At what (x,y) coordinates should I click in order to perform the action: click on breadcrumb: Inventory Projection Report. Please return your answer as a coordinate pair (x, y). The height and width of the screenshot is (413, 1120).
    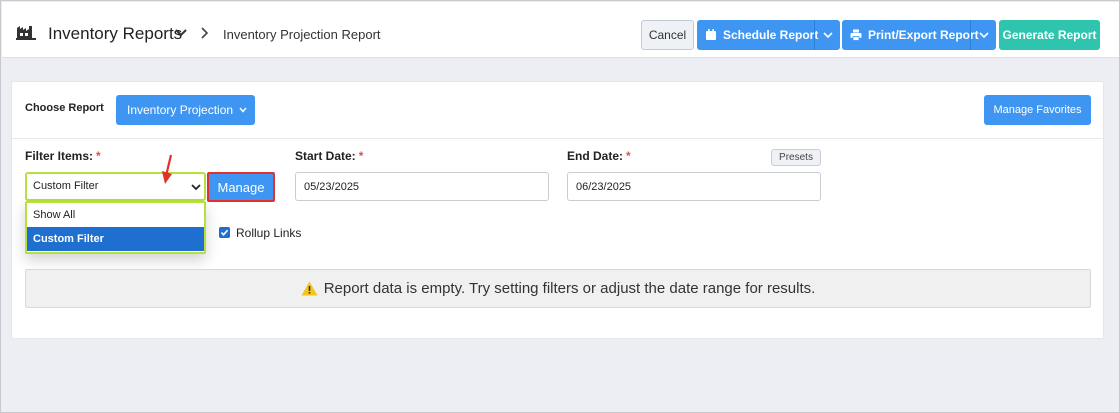
    Looking at the image, I should click on (302, 34).